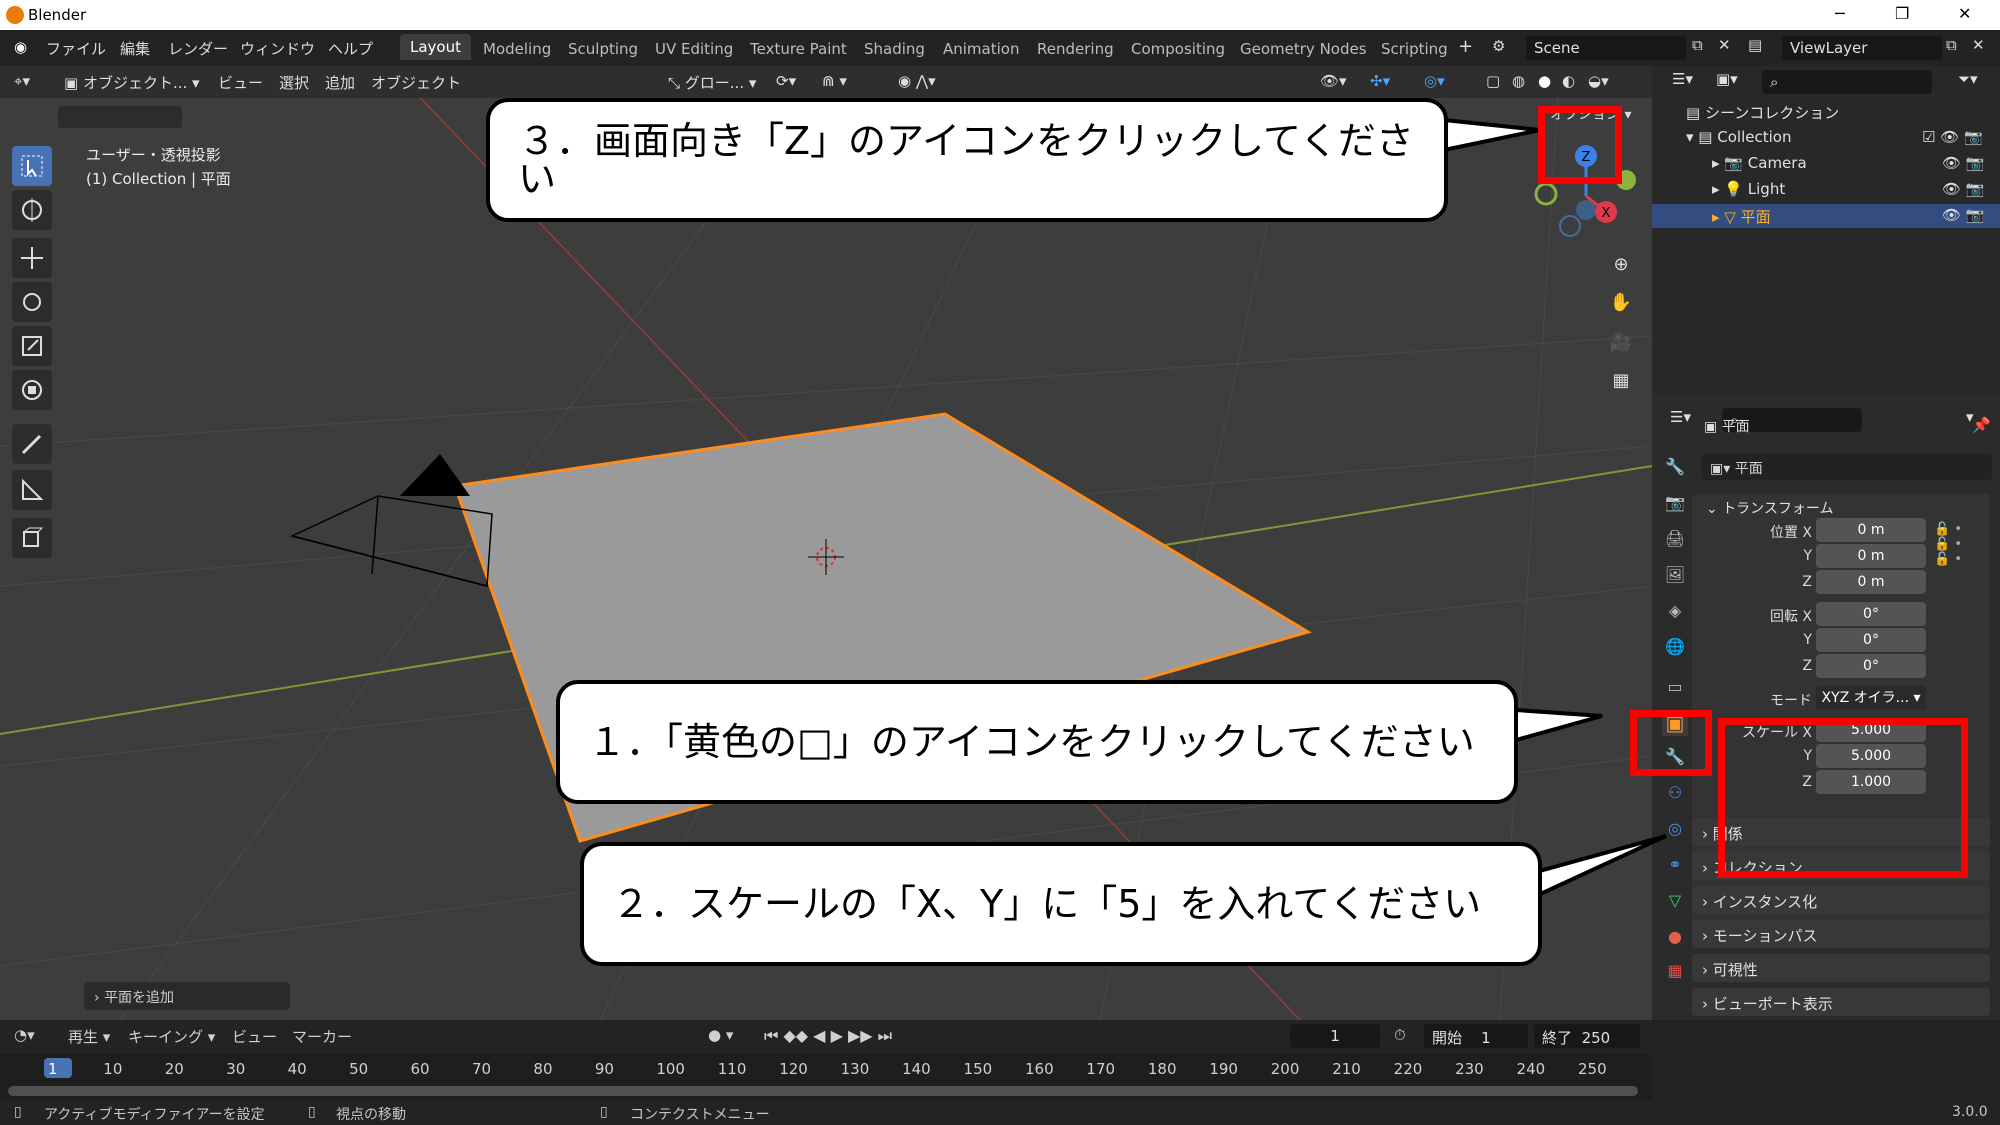 This screenshot has height=1125, width=2000. I want to click on highlight-scale-fields, so click(1843, 798).